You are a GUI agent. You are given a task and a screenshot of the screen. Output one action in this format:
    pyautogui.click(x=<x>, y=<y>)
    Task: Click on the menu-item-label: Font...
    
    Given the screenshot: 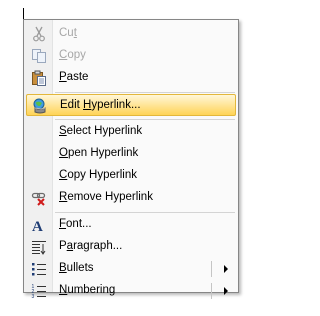 What is the action you would take?
    pyautogui.click(x=75, y=224)
    